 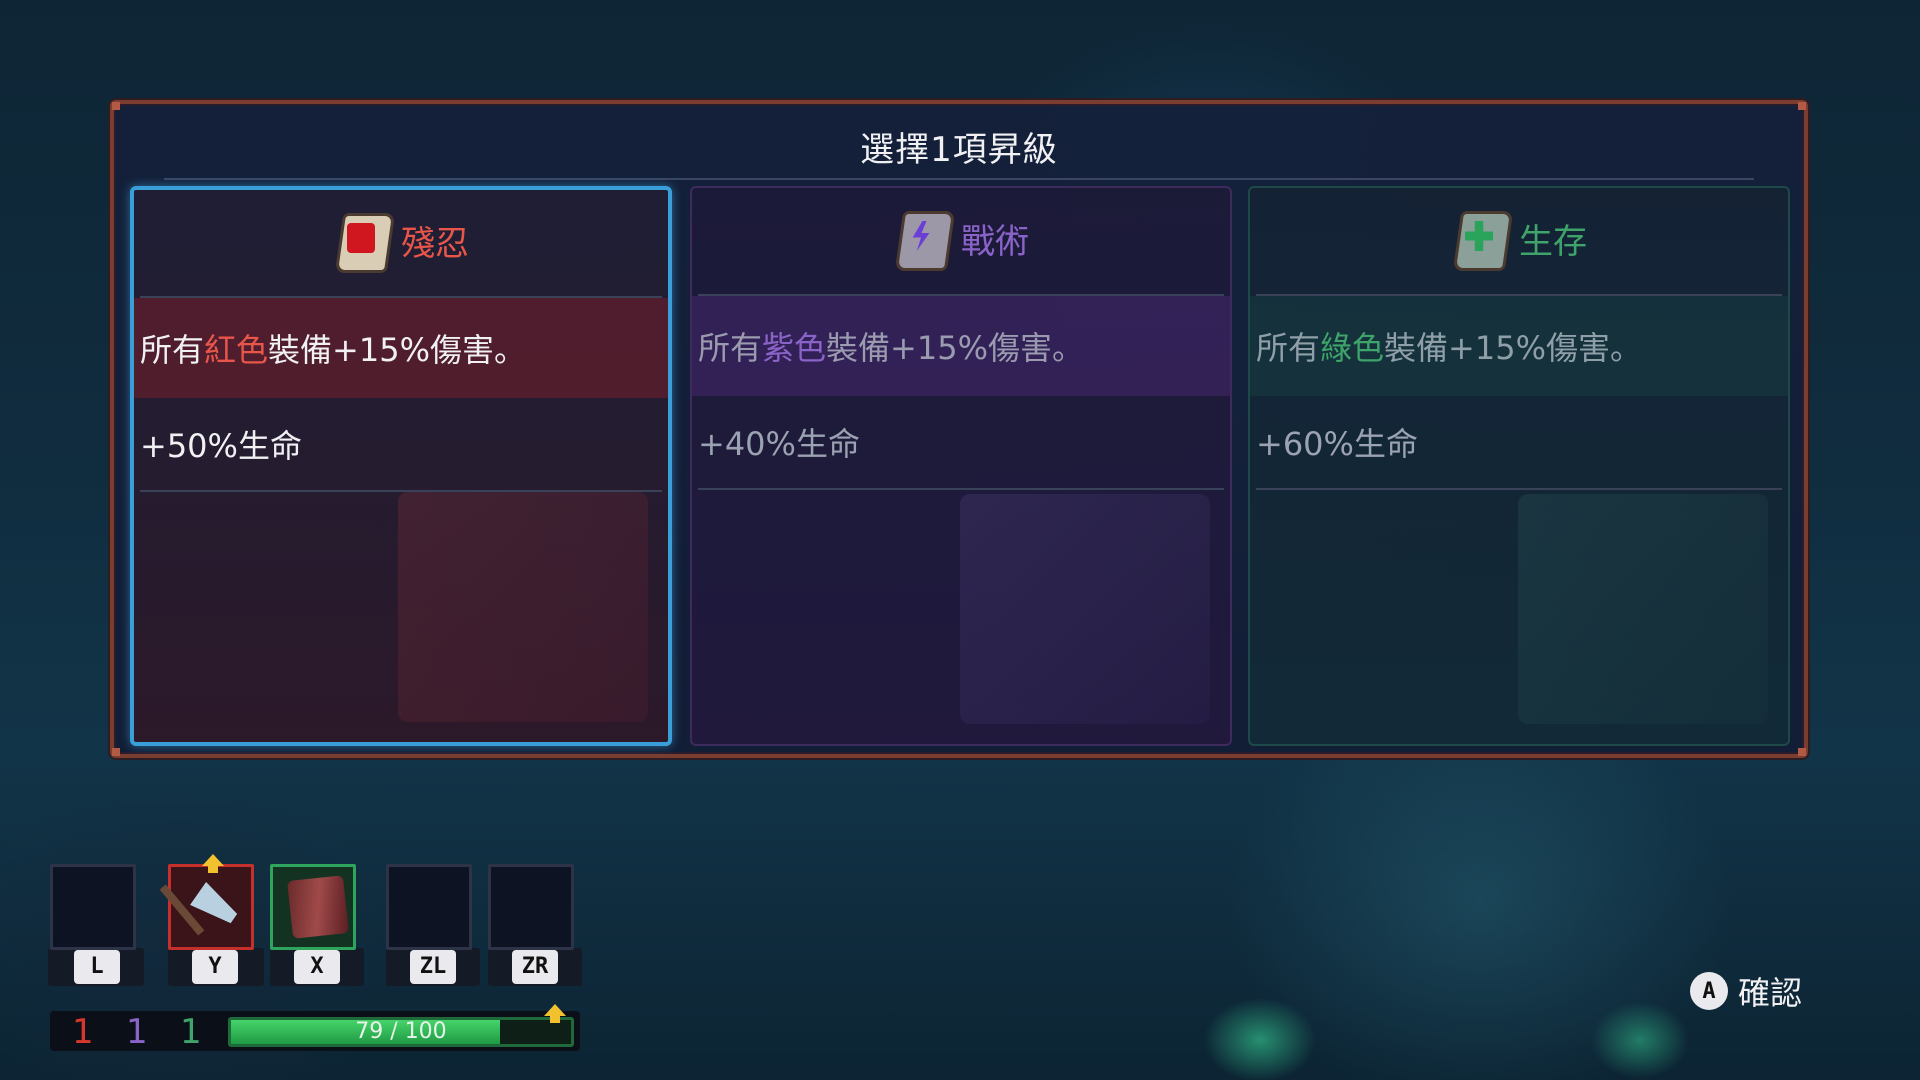 I want to click on key-badge-y: Y, so click(x=215, y=967).